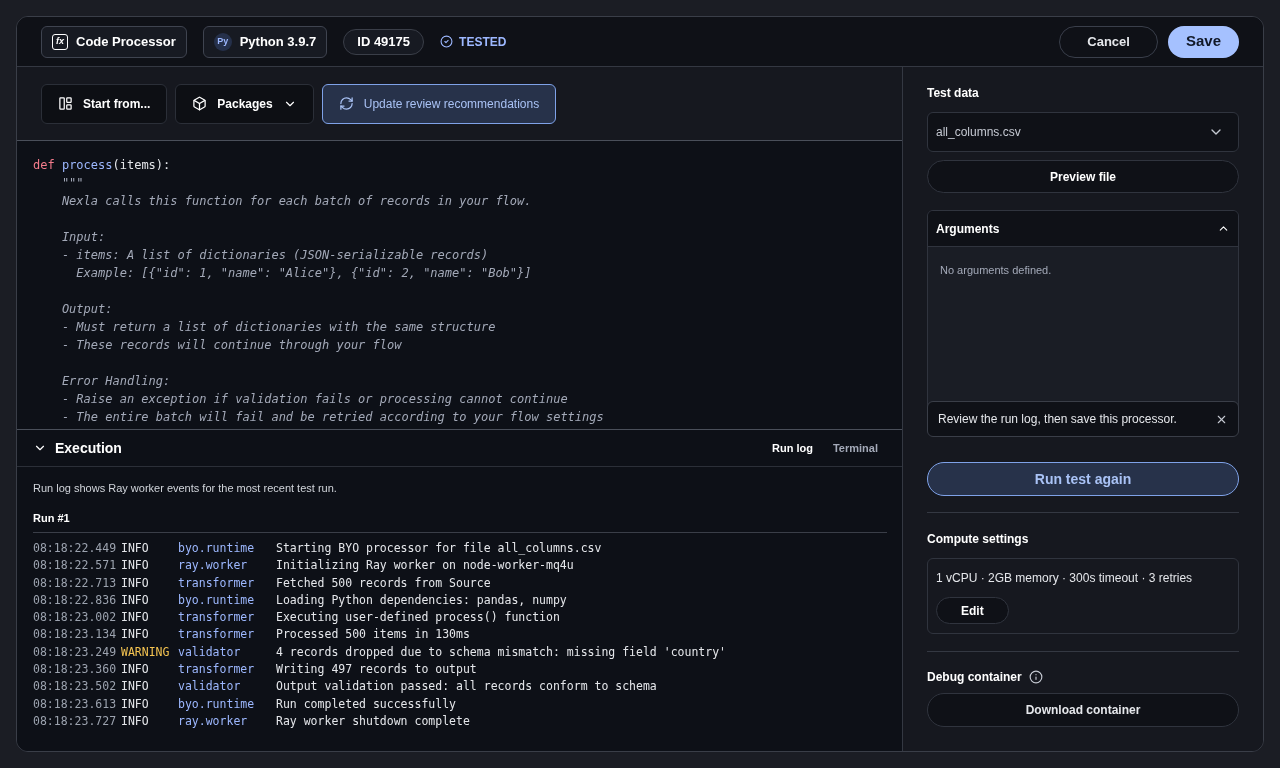 The width and height of the screenshot is (1280, 768). Describe the element at coordinates (447, 41) in the screenshot. I see `check-icon` at that location.